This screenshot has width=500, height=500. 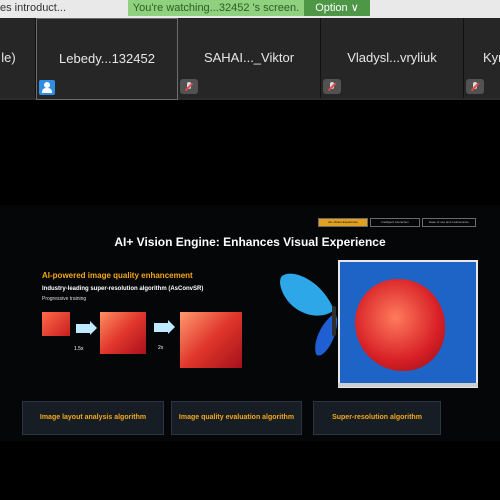 I want to click on butterfly-icon, so click(x=309, y=314).